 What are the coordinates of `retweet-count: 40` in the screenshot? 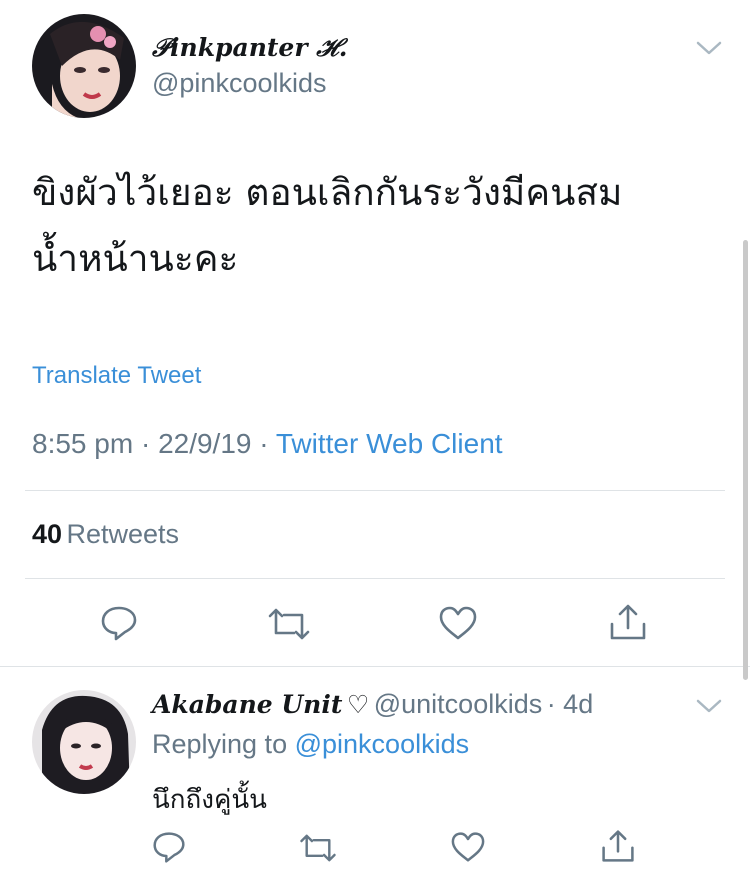 It's located at (47, 534).